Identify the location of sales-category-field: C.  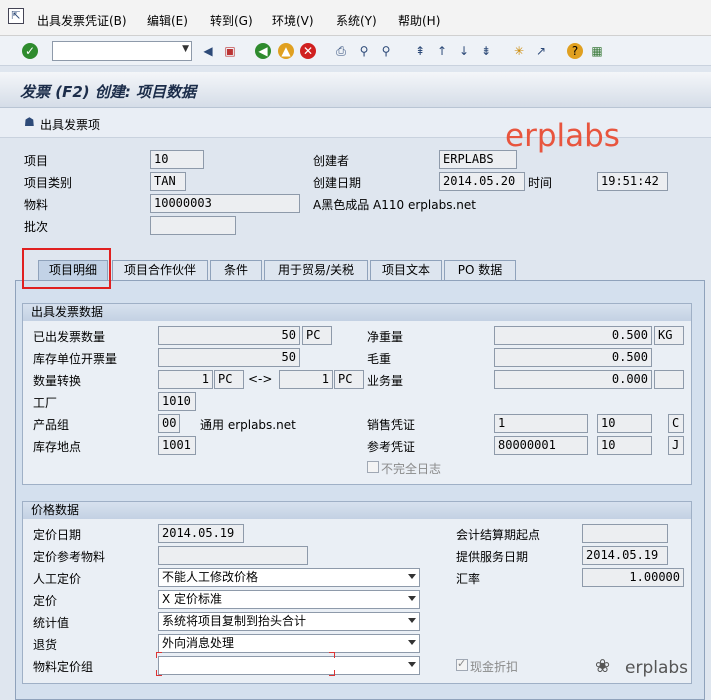
(676, 423).